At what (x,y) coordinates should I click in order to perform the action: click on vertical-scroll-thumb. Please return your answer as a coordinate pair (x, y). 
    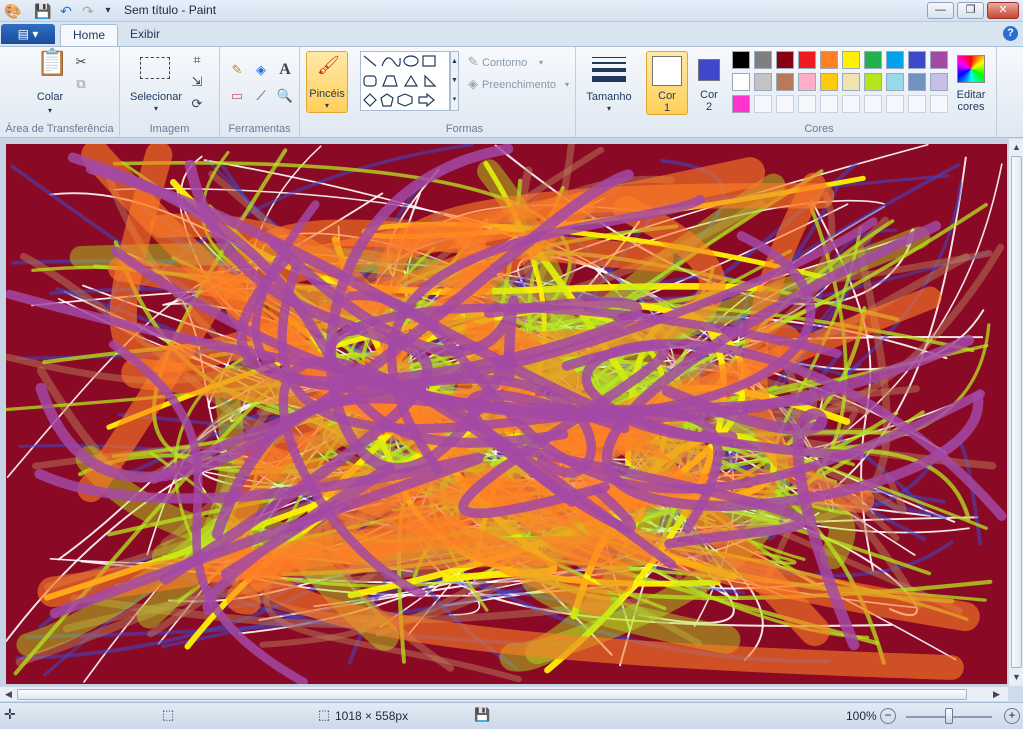
    Looking at the image, I should click on (1016, 412).